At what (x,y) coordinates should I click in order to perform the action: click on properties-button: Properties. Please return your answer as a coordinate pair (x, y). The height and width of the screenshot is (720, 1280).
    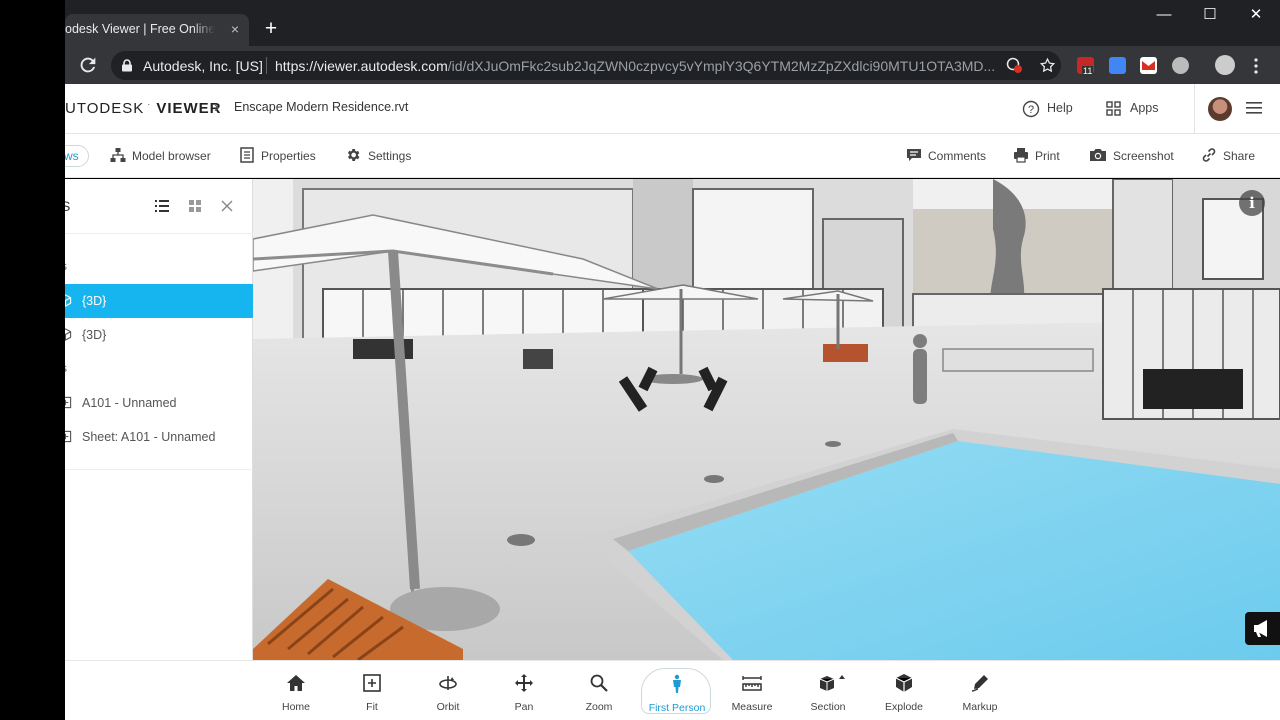
    Looking at the image, I should click on (285, 157).